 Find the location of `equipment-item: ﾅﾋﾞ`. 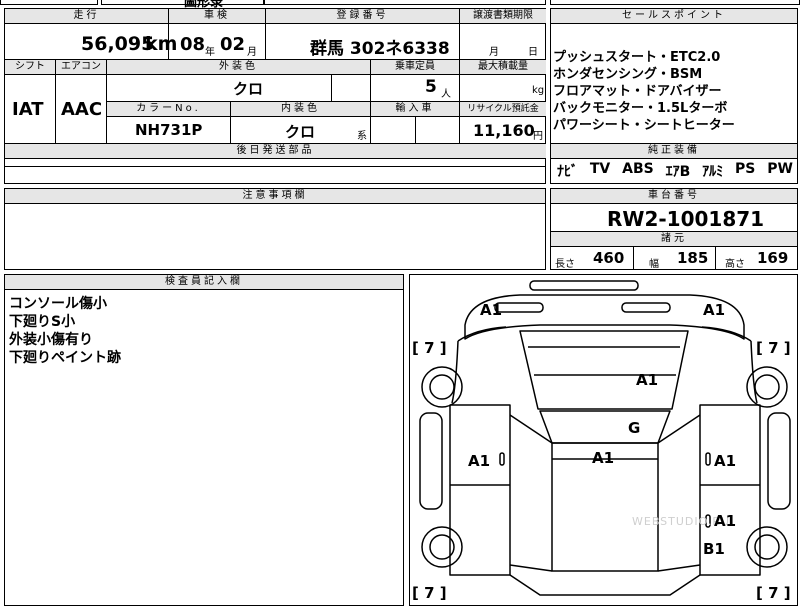

equipment-item: ﾅﾋﾞ is located at coordinates (567, 172).